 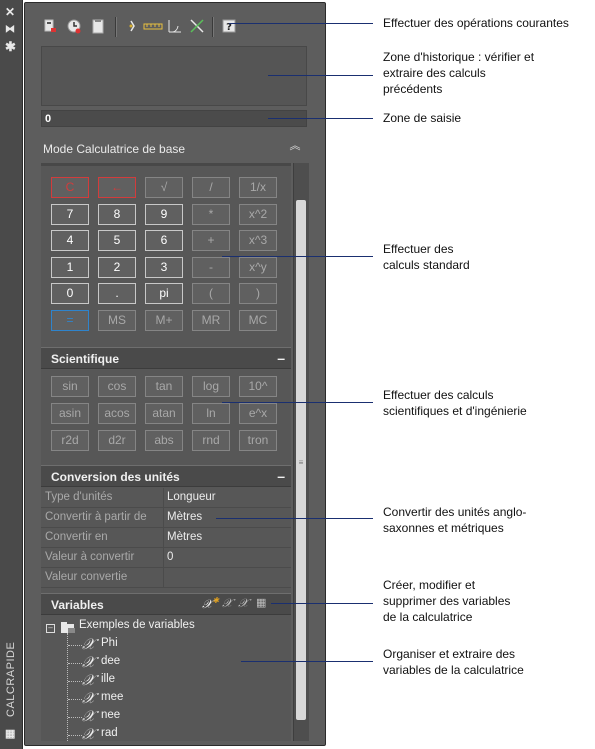 I want to click on key-button: d2r, so click(x=117, y=440).